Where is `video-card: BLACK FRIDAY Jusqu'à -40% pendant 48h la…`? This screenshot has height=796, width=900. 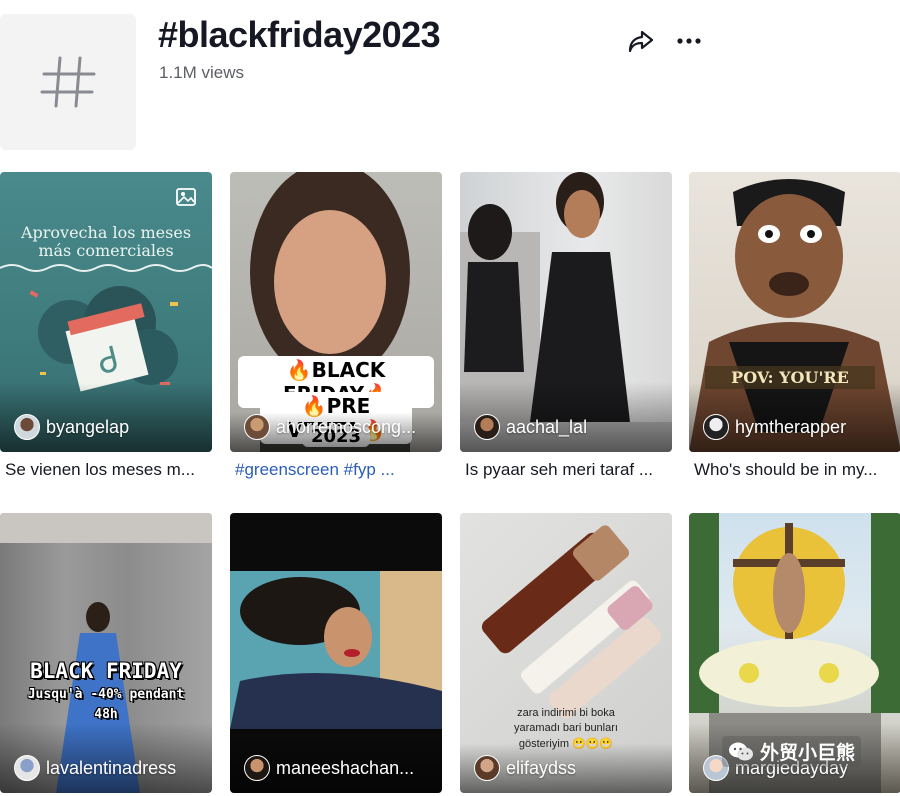 video-card: BLACK FRIDAY Jusqu'à -40% pendant 48h la… is located at coordinates (106, 653).